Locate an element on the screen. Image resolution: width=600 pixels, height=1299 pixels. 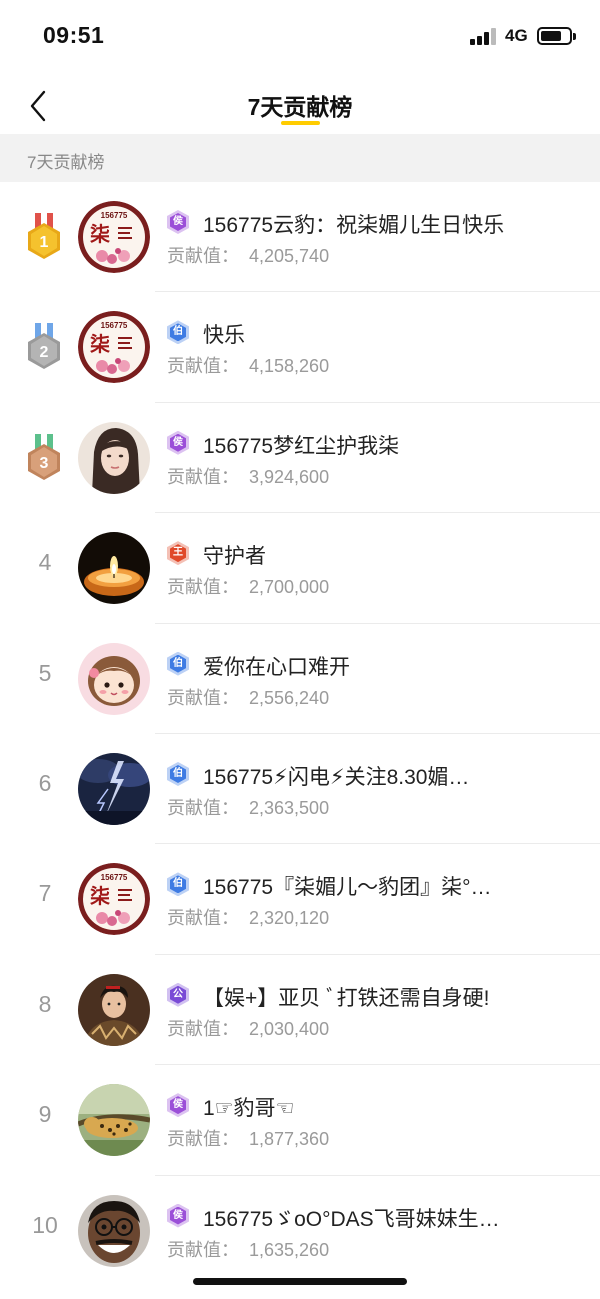
contribution-value: 贡献值： 2,556,240 is located at coordinates (248, 697).